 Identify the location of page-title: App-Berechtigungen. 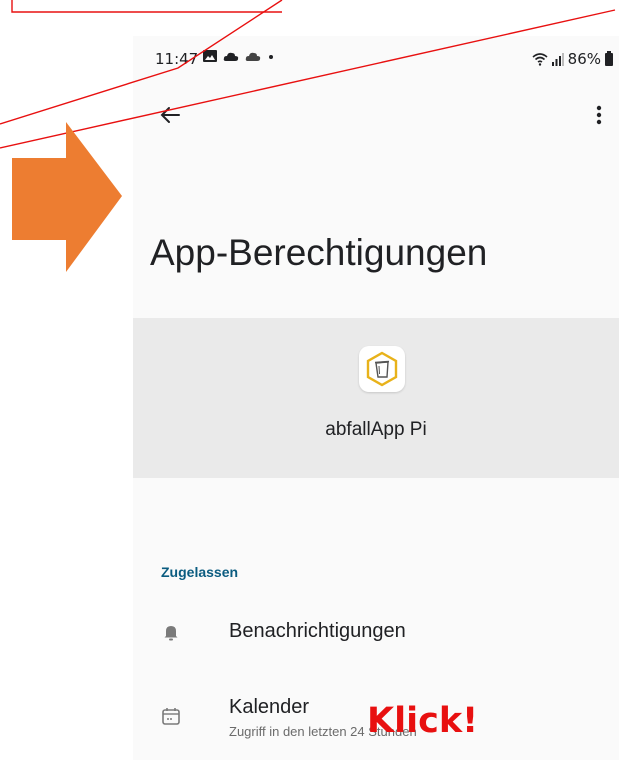
(319, 252).